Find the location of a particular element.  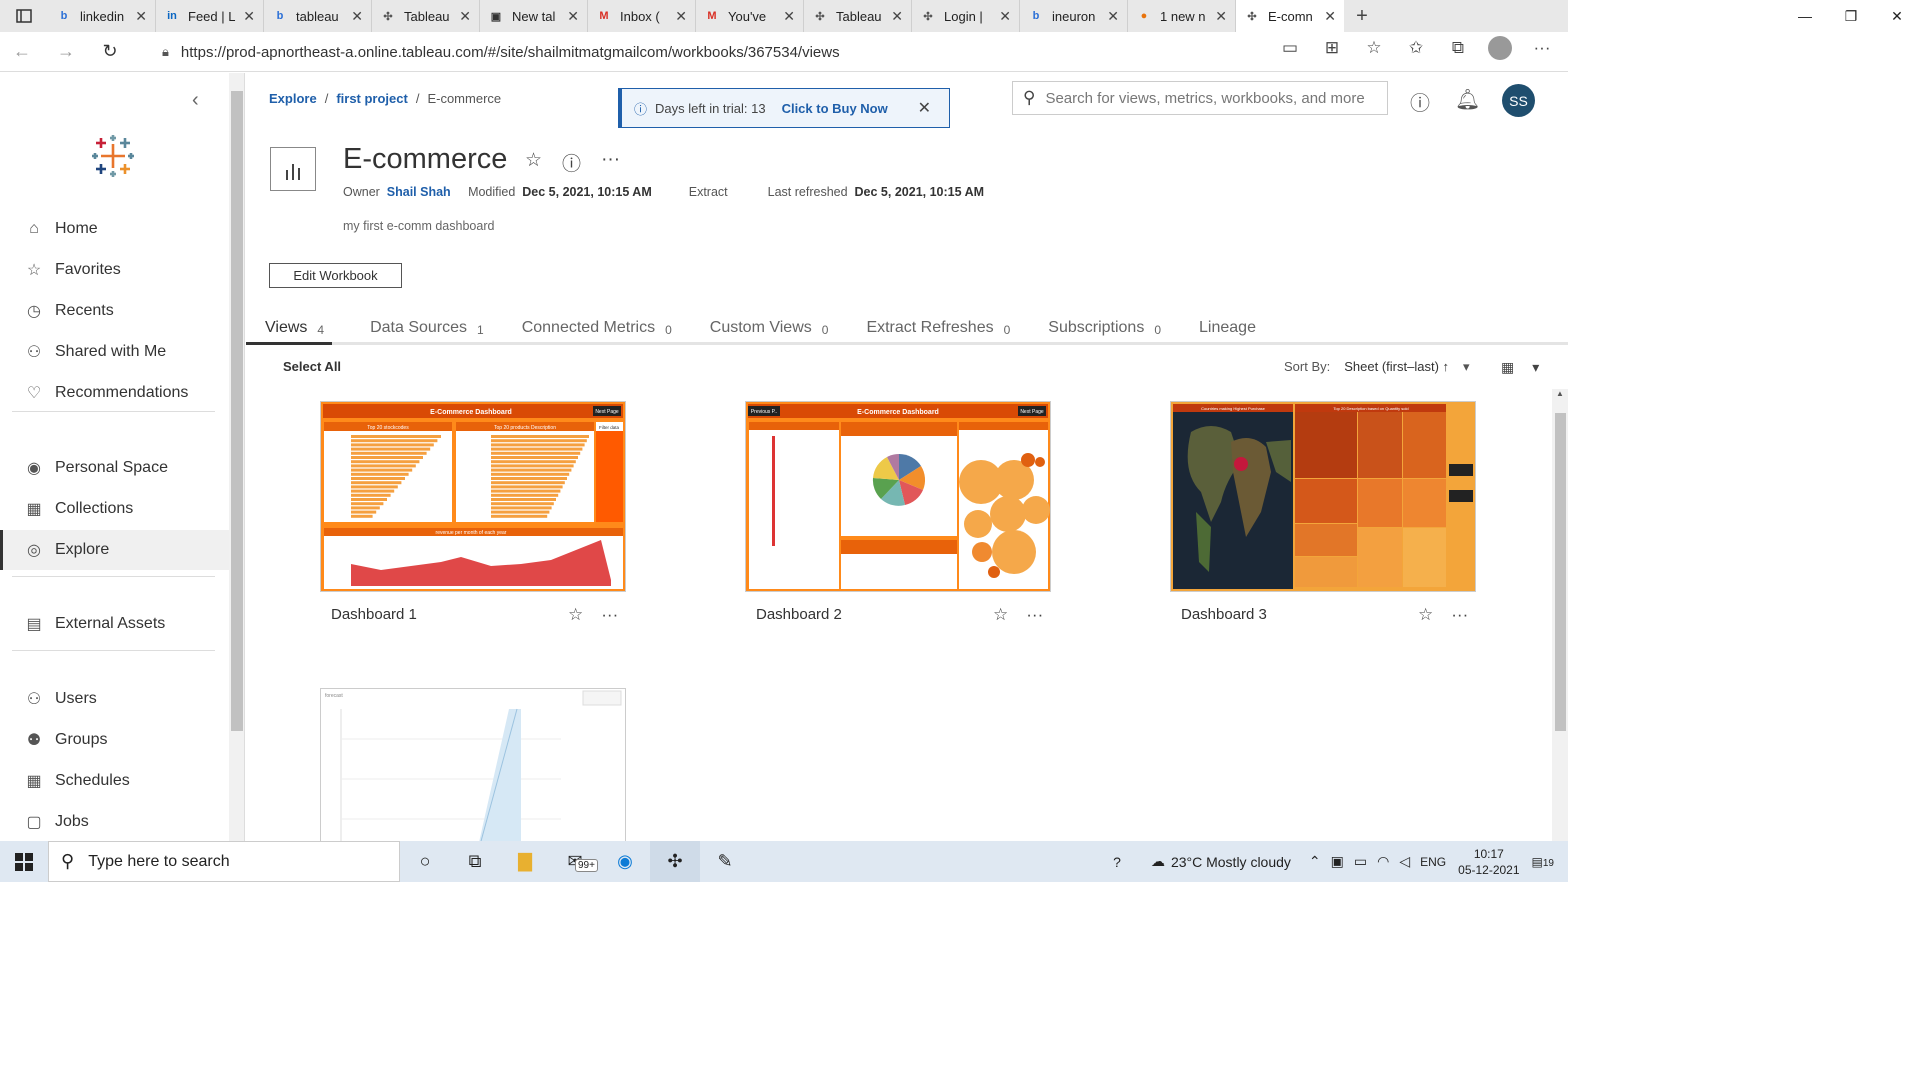

paint-icon: ✎ is located at coordinates (725, 861).